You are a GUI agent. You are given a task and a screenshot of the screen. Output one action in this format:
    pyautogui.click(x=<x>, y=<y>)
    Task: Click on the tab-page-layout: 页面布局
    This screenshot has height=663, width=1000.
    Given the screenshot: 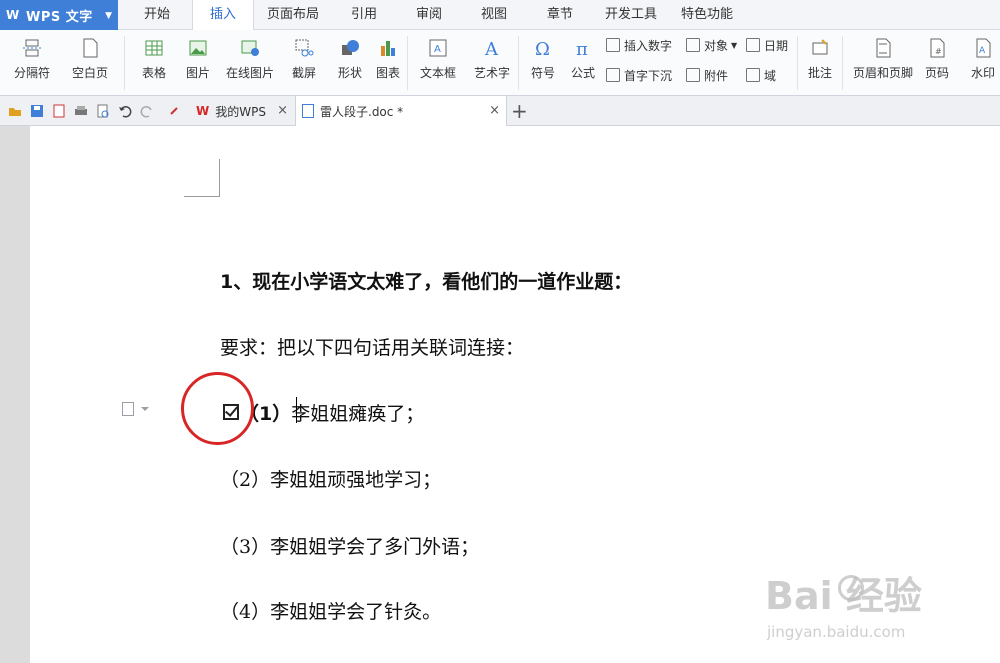 What is the action you would take?
    pyautogui.click(x=293, y=15)
    